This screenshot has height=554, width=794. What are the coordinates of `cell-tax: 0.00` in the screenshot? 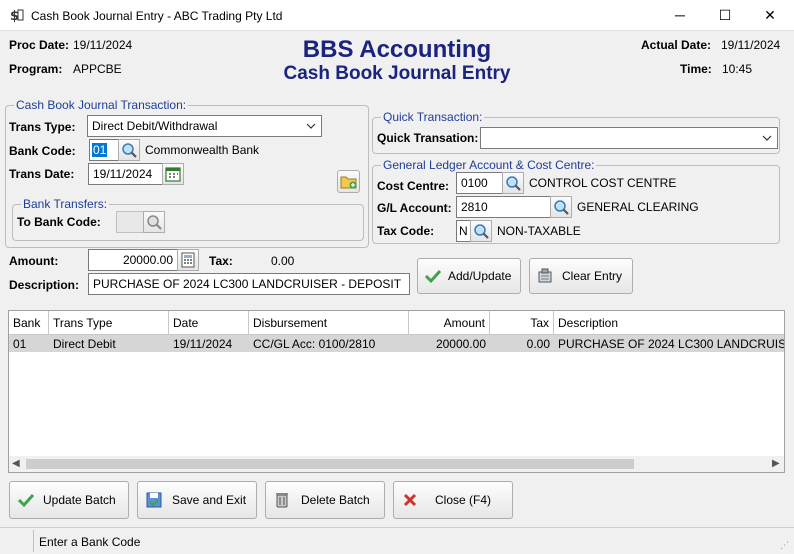 It's located at (522, 343).